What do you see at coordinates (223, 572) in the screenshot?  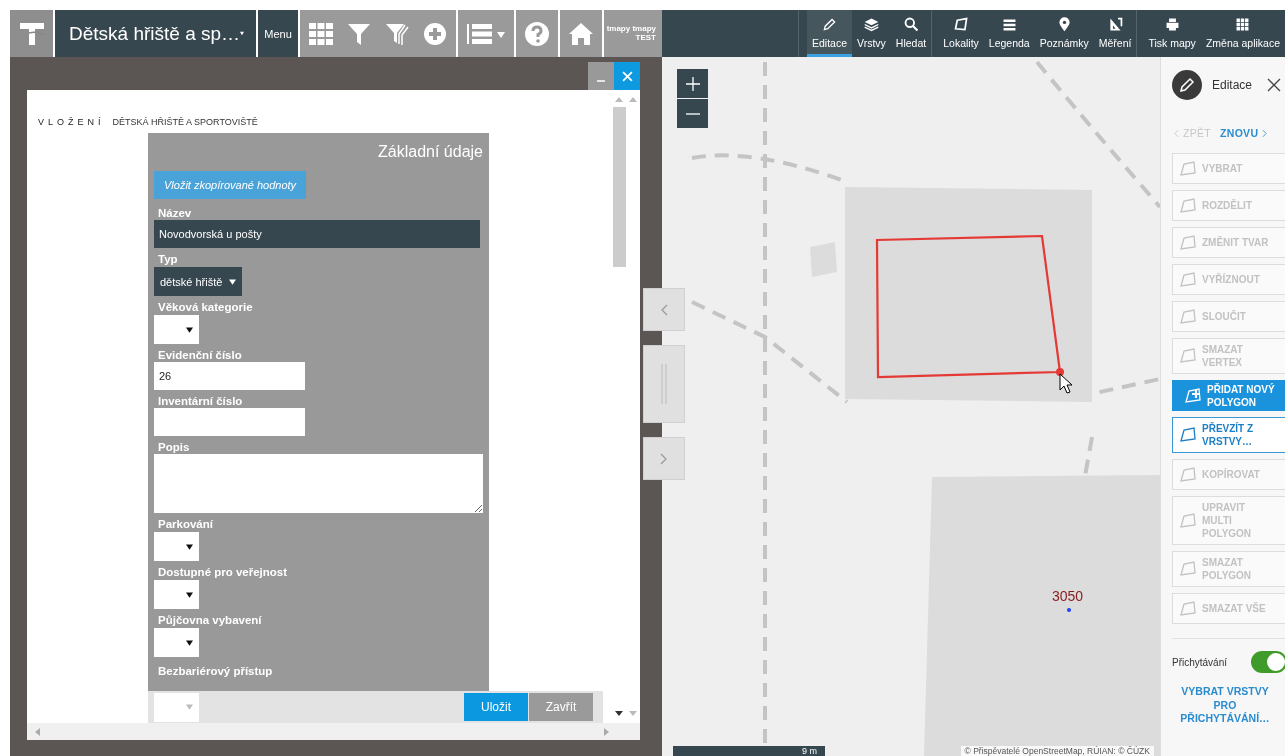 I see `field-label: Dostupné pro veřejnost` at bounding box center [223, 572].